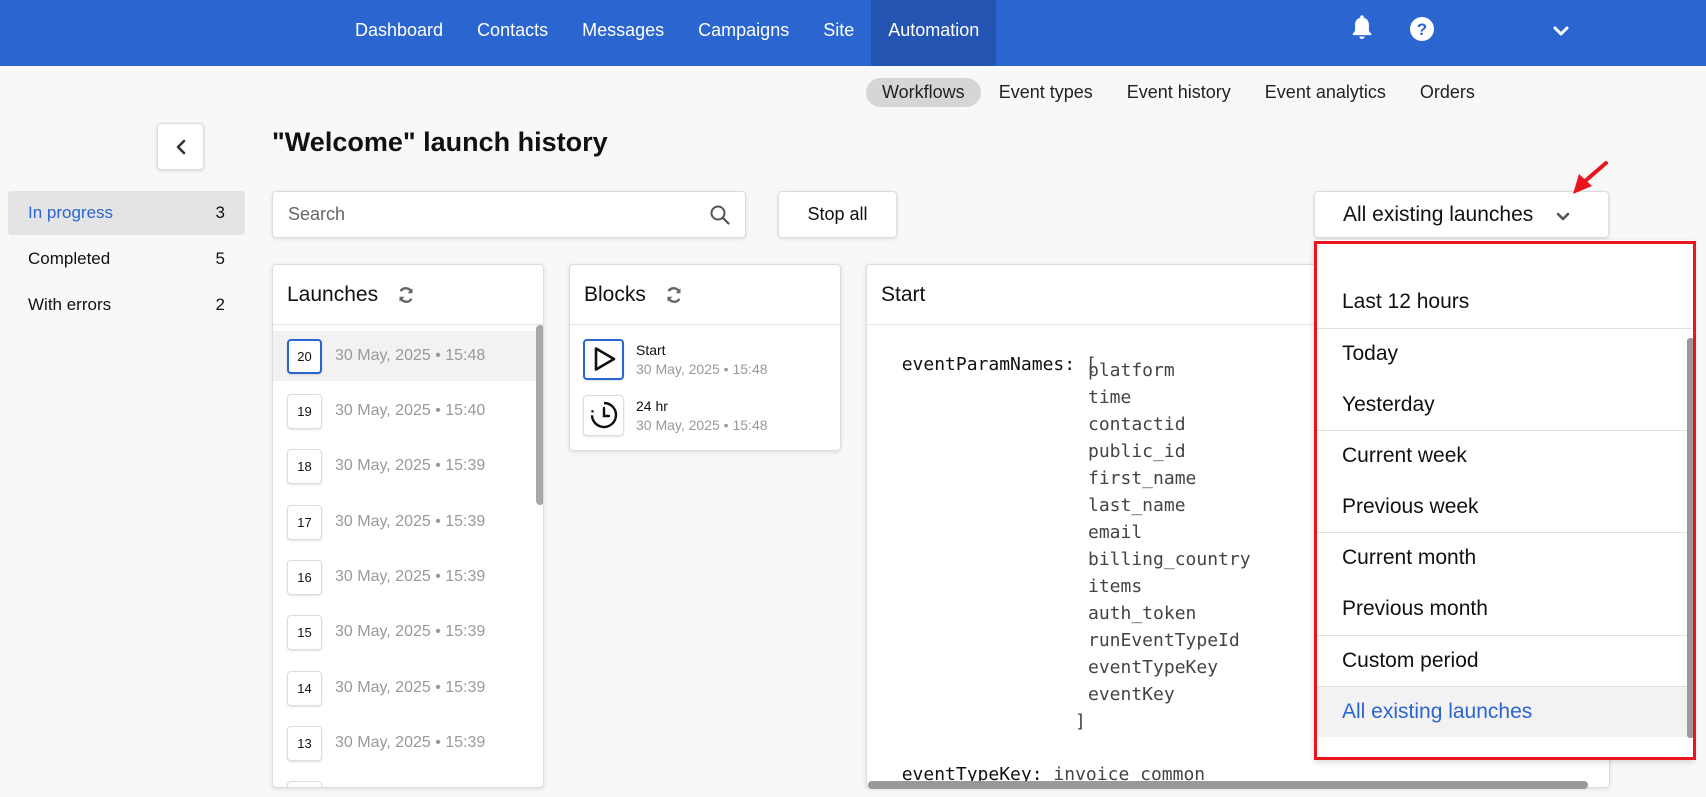  I want to click on launch-number-partial, so click(304, 784).